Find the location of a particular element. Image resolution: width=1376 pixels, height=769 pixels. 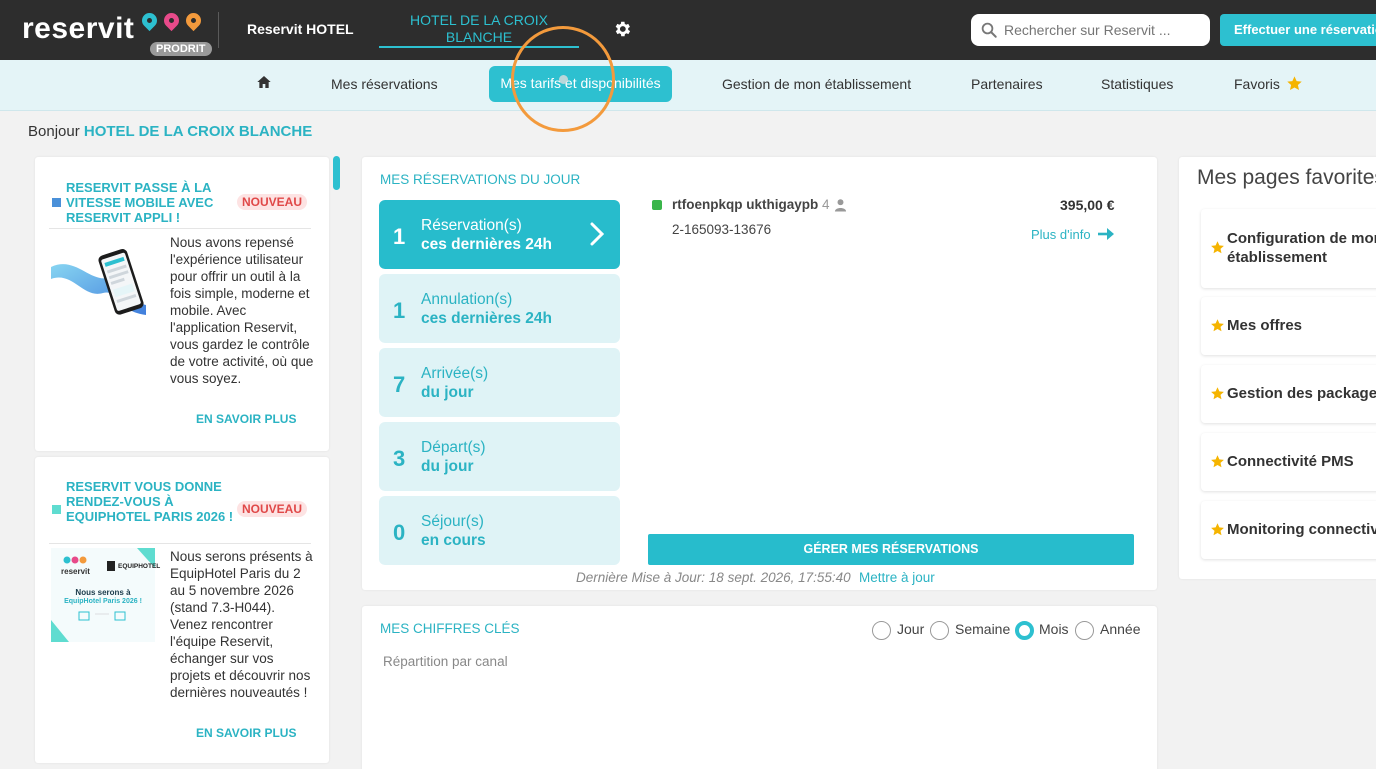

nav-property-management: Gestion de mon établissement is located at coordinates (816, 84).